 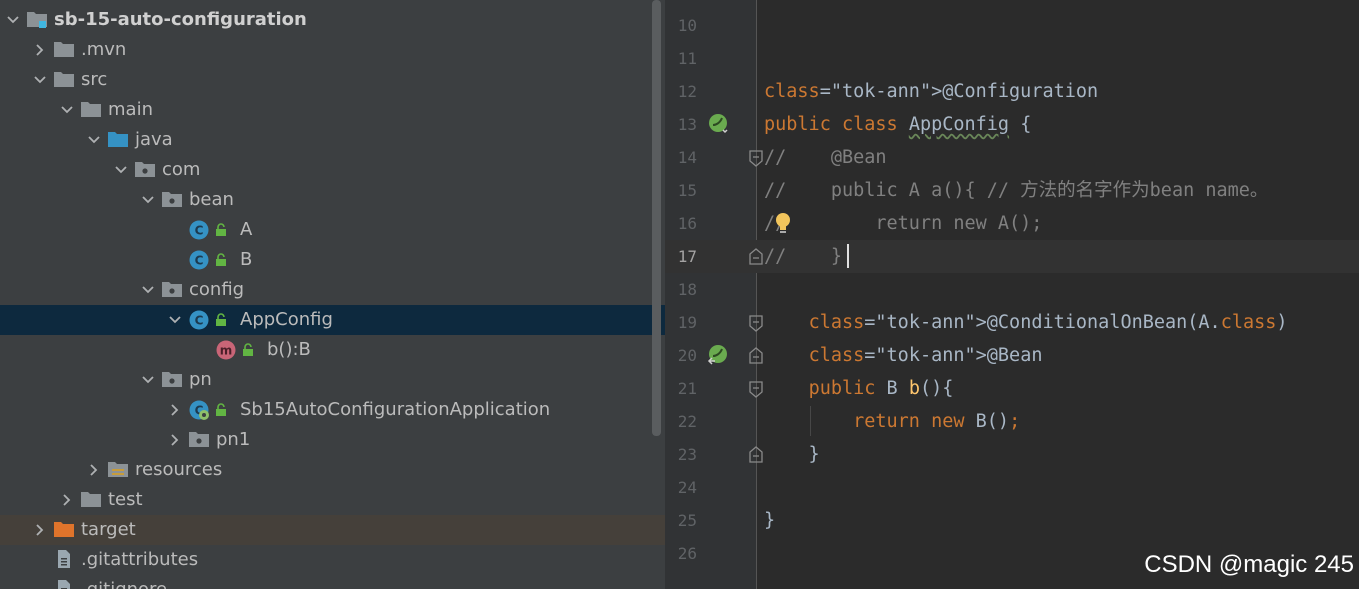 I want to click on line-number: 14, so click(x=687, y=157).